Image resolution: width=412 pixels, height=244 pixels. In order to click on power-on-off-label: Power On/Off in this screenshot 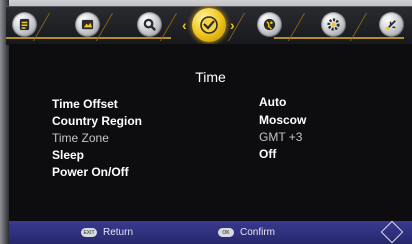, I will do `click(90, 172)`.